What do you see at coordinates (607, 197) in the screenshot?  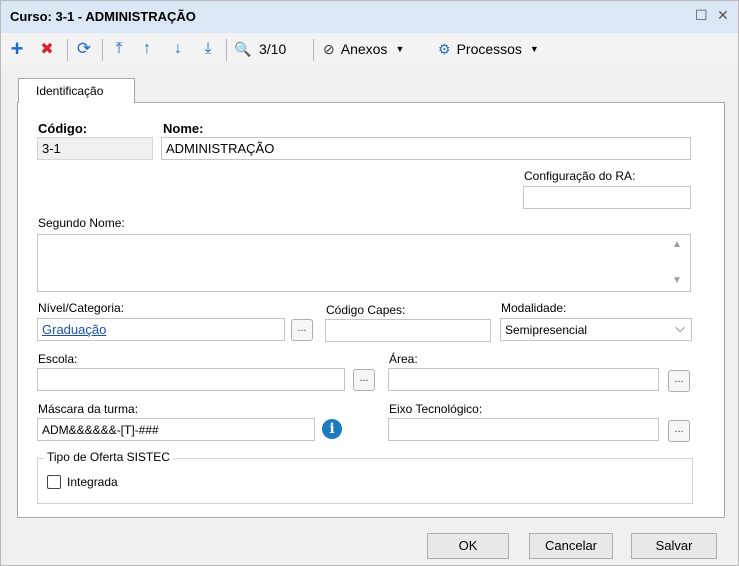 I see `config-ra-field` at bounding box center [607, 197].